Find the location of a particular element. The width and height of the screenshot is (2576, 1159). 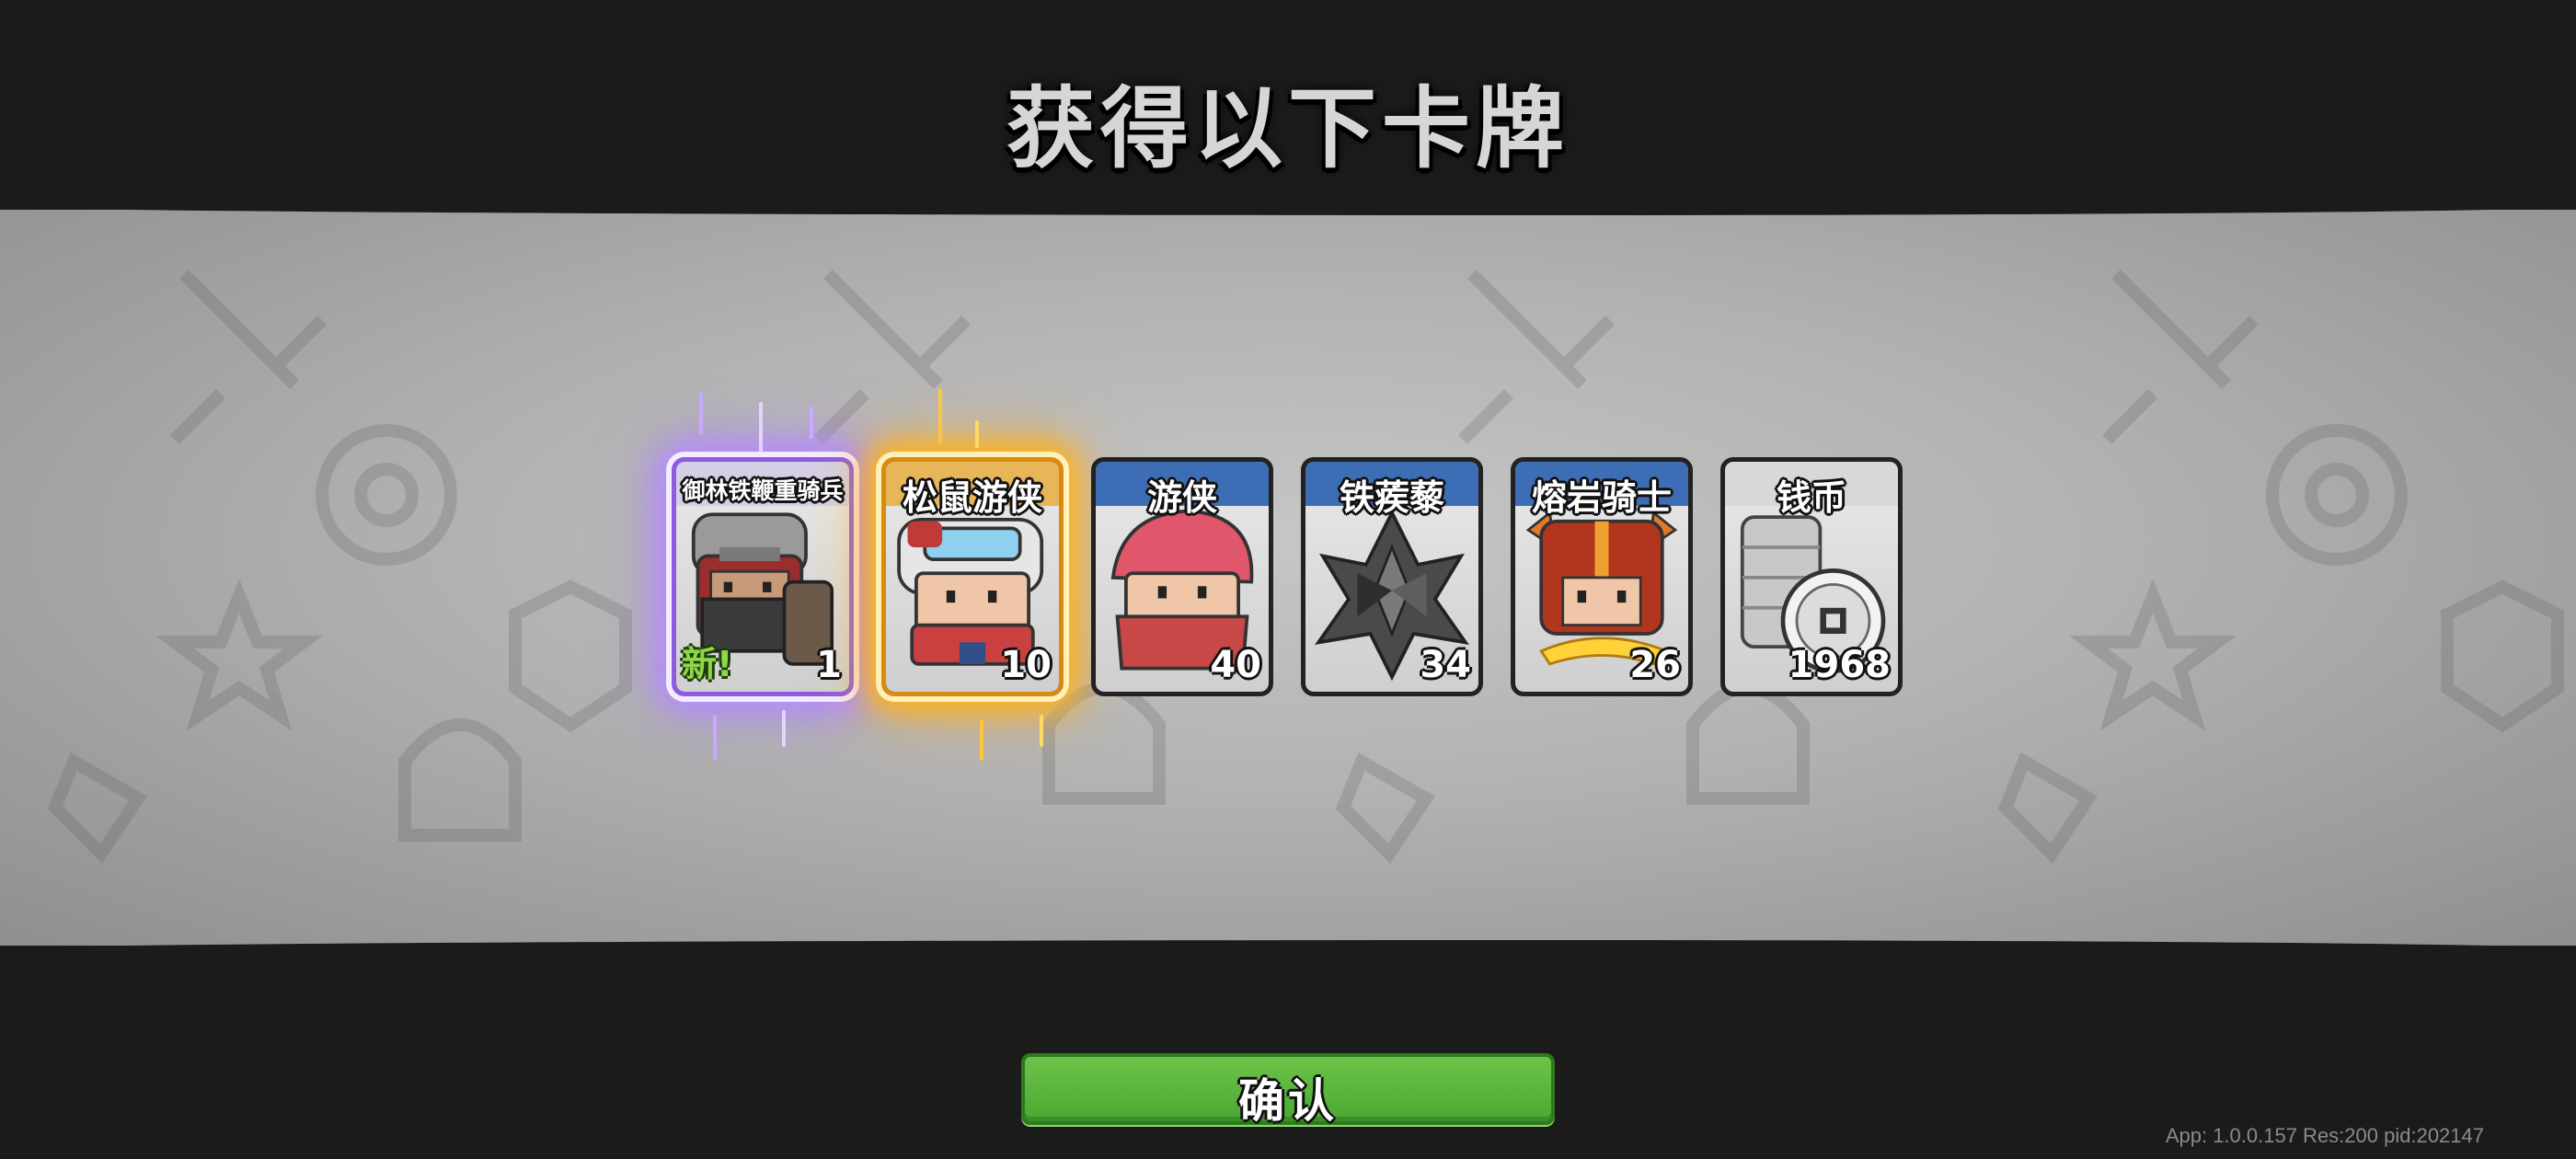

card-count: 1 is located at coordinates (829, 665).